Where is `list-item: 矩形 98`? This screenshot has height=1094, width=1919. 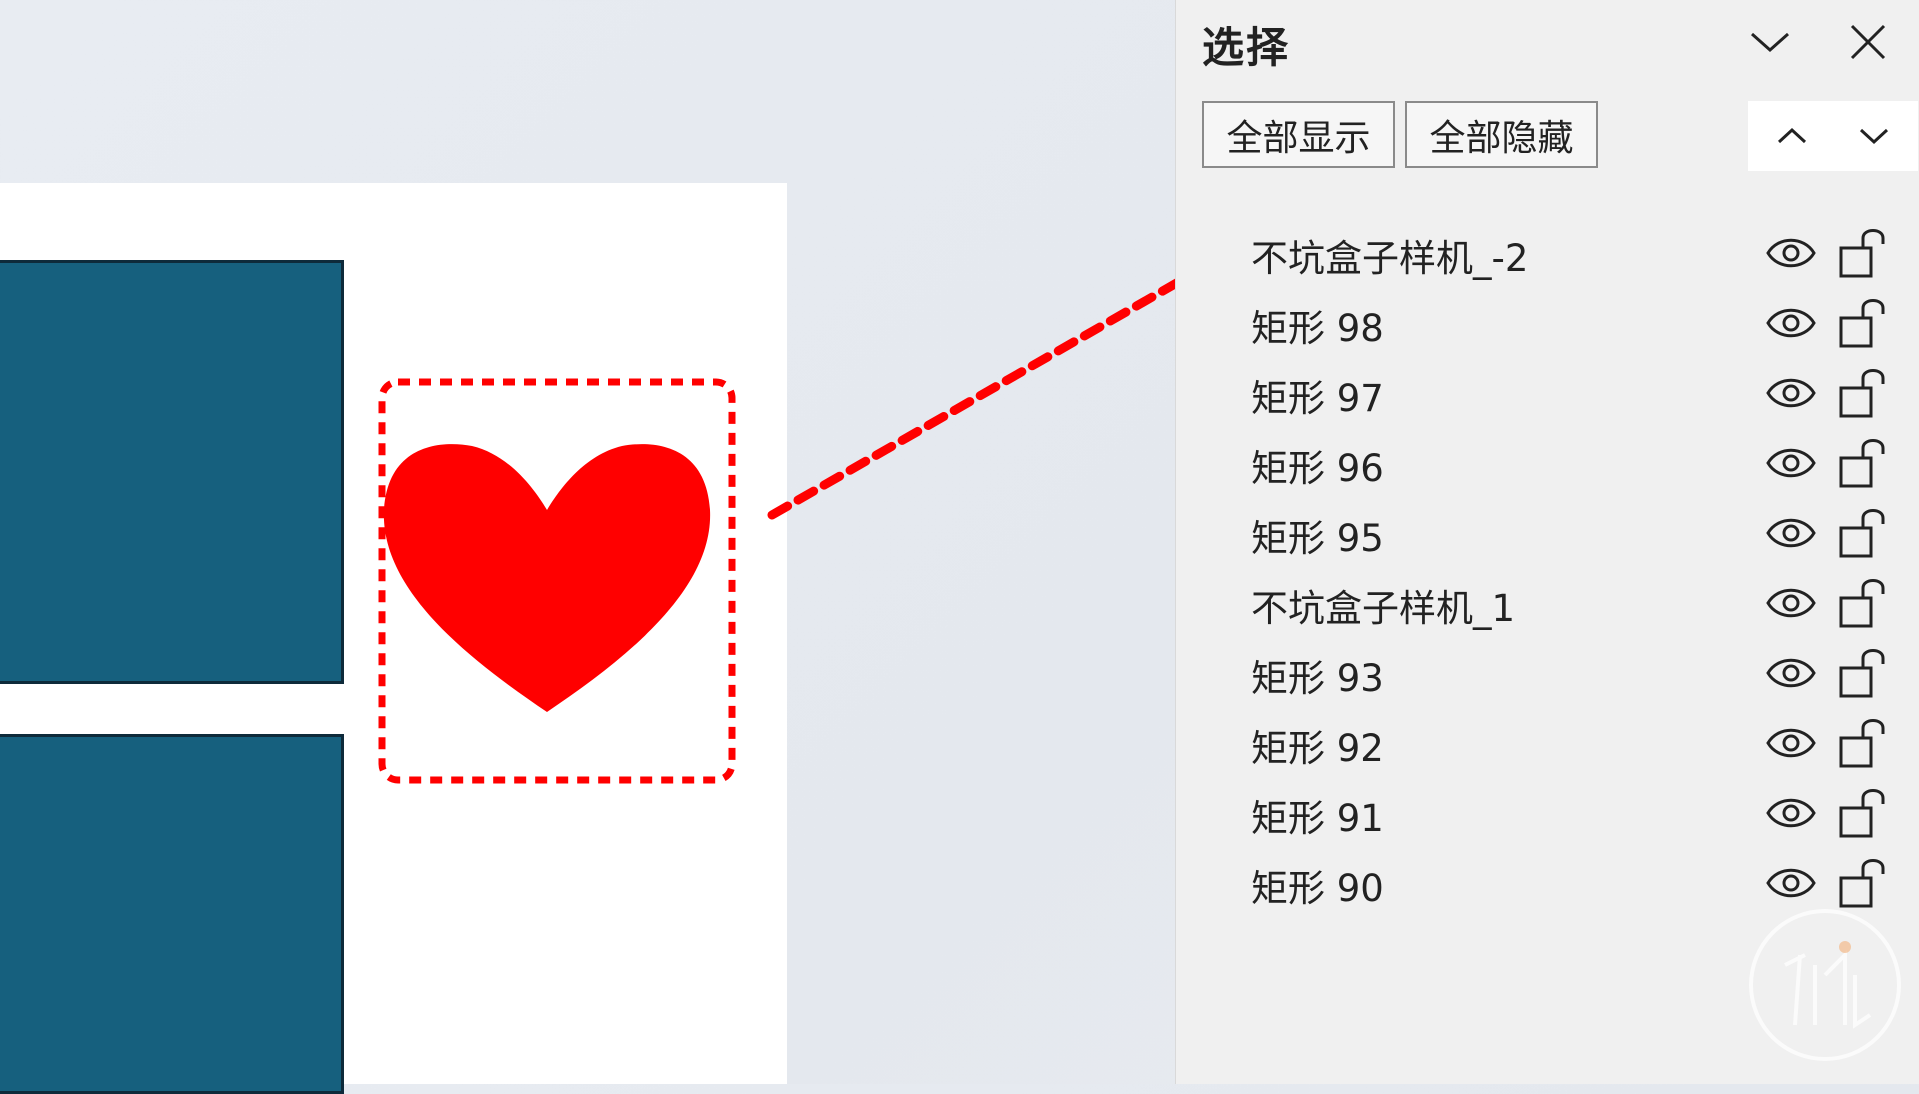 list-item: 矩形 98 is located at coordinates (1547, 325).